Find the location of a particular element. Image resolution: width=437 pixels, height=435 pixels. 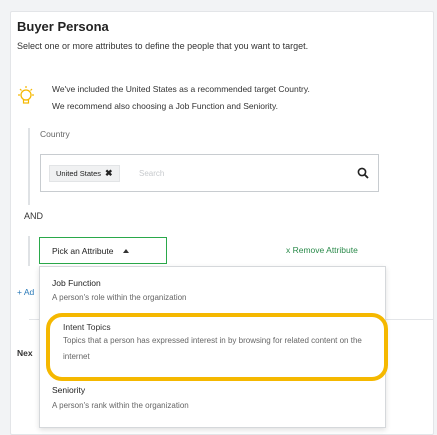

next-section-label: Nex is located at coordinates (25, 353).